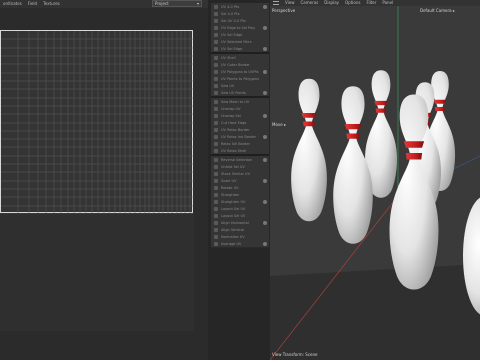 The width and height of the screenshot is (480, 360). Describe the element at coordinates (285, 124) in the screenshot. I see `mode-dropdown-icon: ▸` at that location.